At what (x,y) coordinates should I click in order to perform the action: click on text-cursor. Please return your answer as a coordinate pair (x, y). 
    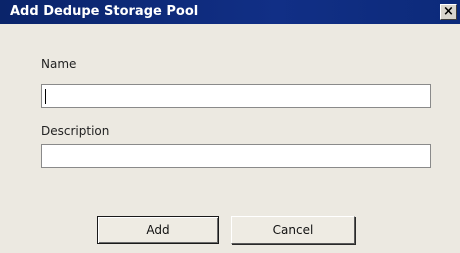
    Looking at the image, I should click on (45, 96).